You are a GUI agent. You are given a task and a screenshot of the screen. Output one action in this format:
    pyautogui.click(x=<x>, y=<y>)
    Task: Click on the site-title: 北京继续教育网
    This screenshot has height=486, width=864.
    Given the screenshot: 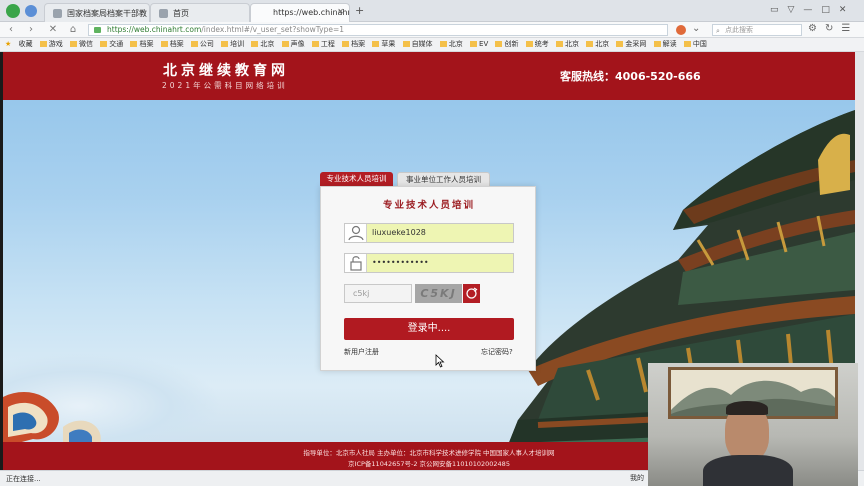 What is the action you would take?
    pyautogui.click(x=226, y=71)
    